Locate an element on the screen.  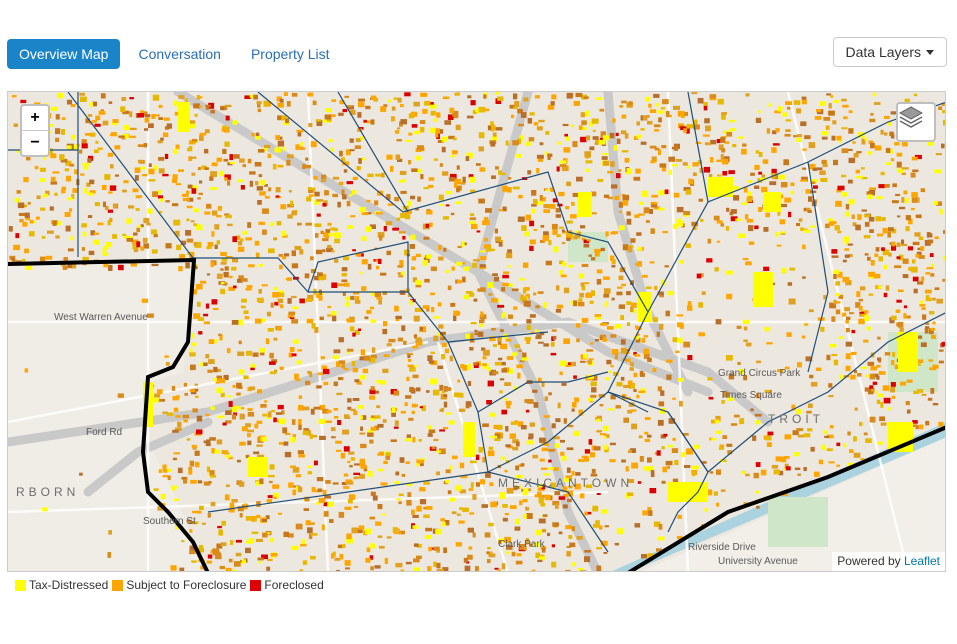
tab-conversation: Conversation is located at coordinates (179, 54).